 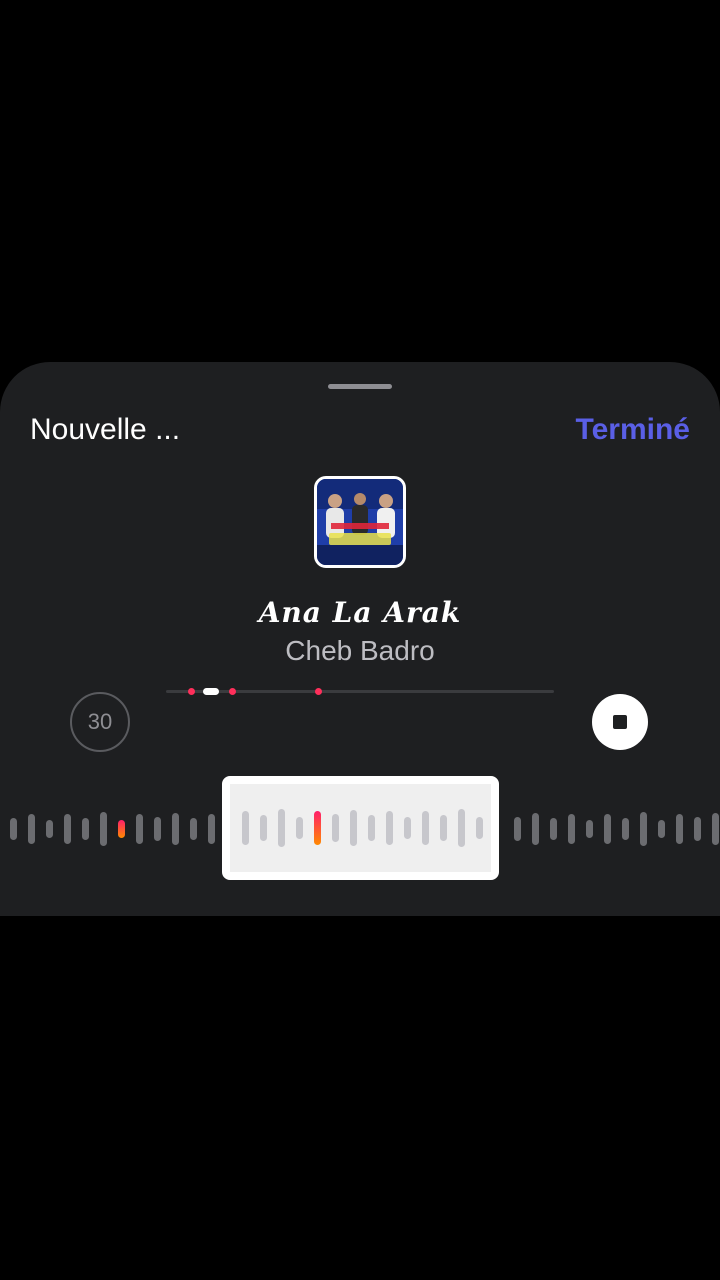 What do you see at coordinates (360, 691) in the screenshot?
I see `clip-progress-track` at bounding box center [360, 691].